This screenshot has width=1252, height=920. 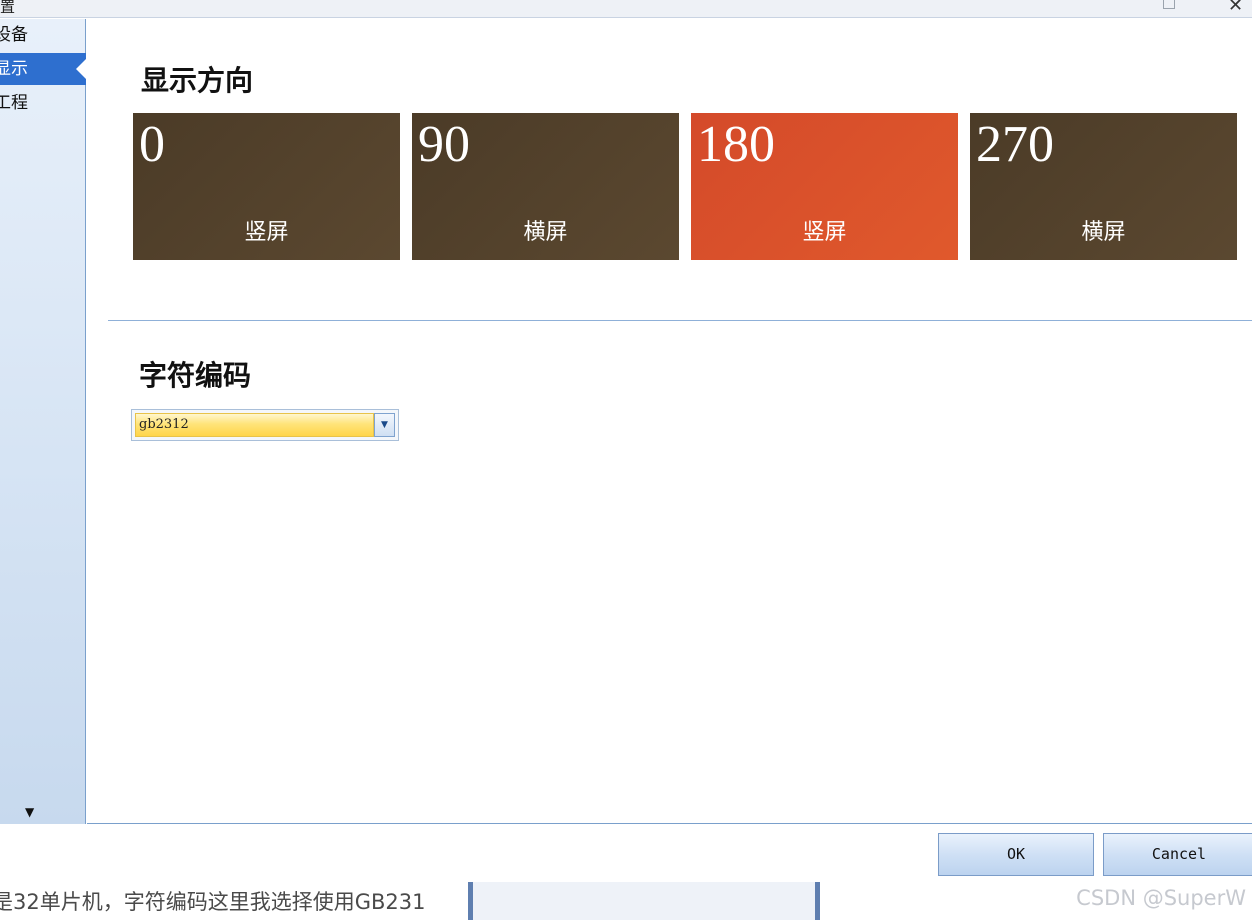 What do you see at coordinates (1161, 898) in the screenshot?
I see `watermark-text: CSDN @SuperW` at bounding box center [1161, 898].